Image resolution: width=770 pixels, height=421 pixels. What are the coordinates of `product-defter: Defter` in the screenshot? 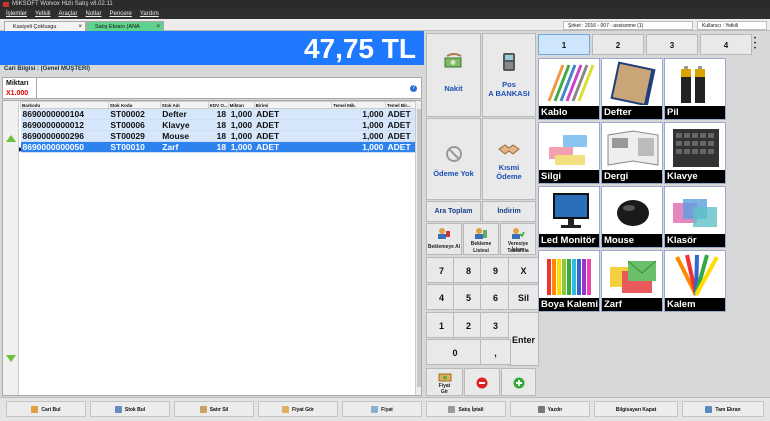 It's located at (632, 89).